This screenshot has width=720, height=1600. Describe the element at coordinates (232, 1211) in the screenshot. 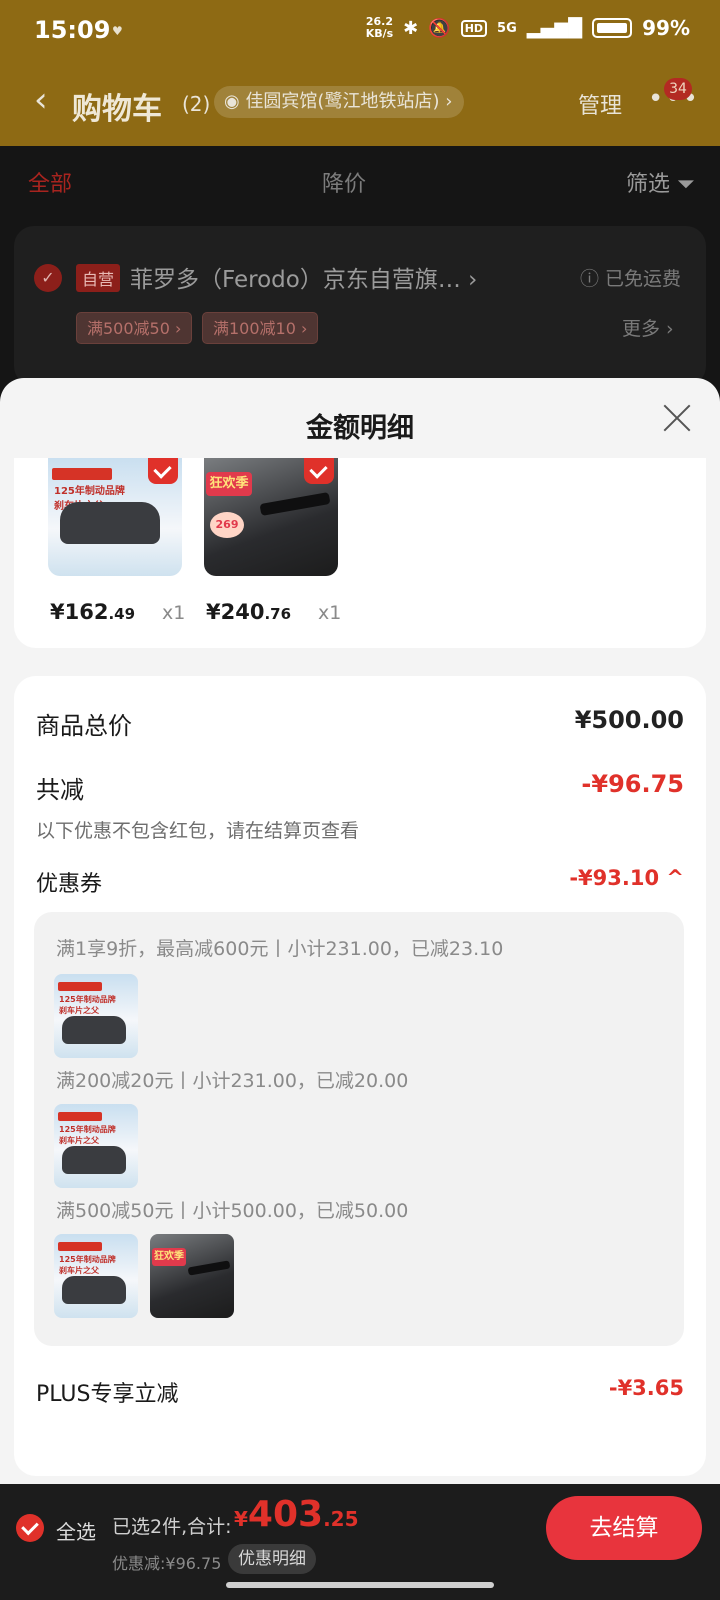

I see `coupon-rule: 满500减50元丨小计500.00，已减50.00` at that location.